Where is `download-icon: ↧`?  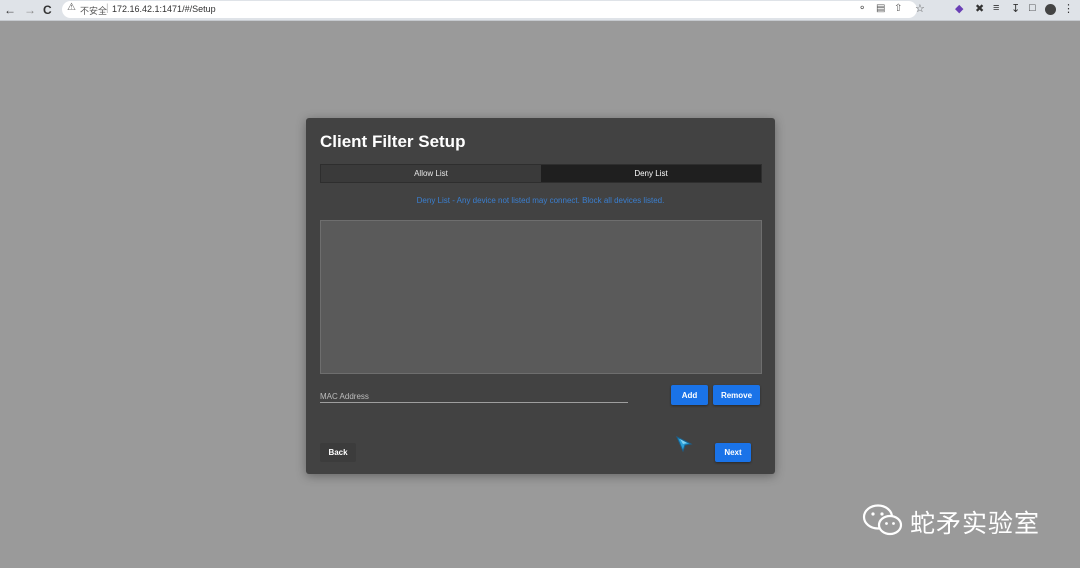
download-icon: ↧ is located at coordinates (1015, 8).